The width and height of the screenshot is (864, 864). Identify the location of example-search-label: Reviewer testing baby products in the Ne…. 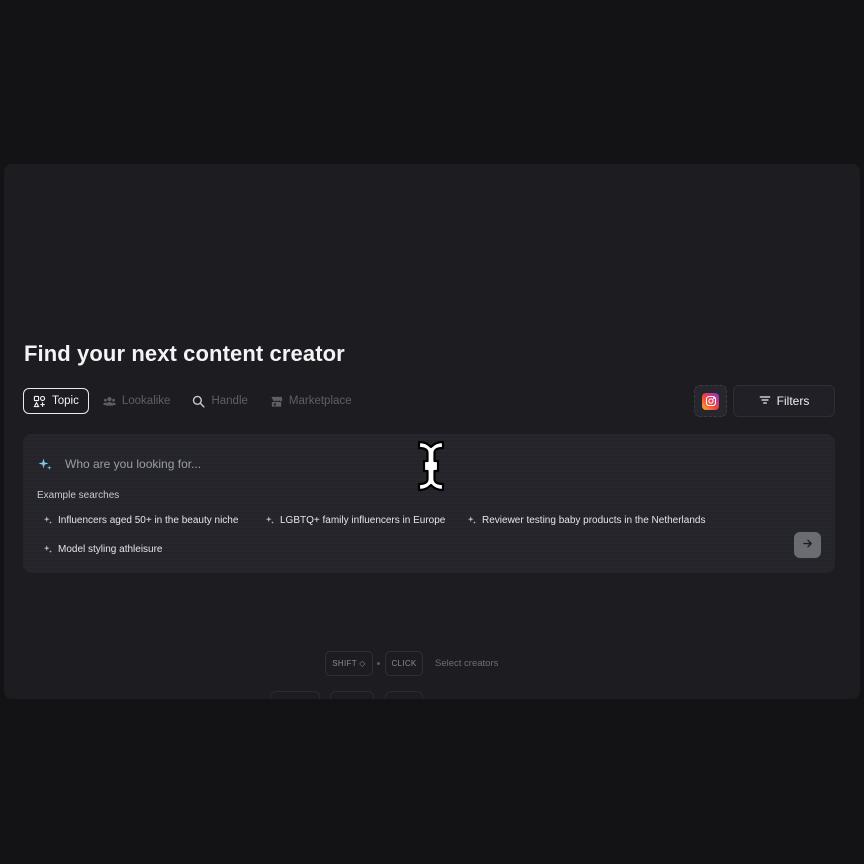
(594, 520).